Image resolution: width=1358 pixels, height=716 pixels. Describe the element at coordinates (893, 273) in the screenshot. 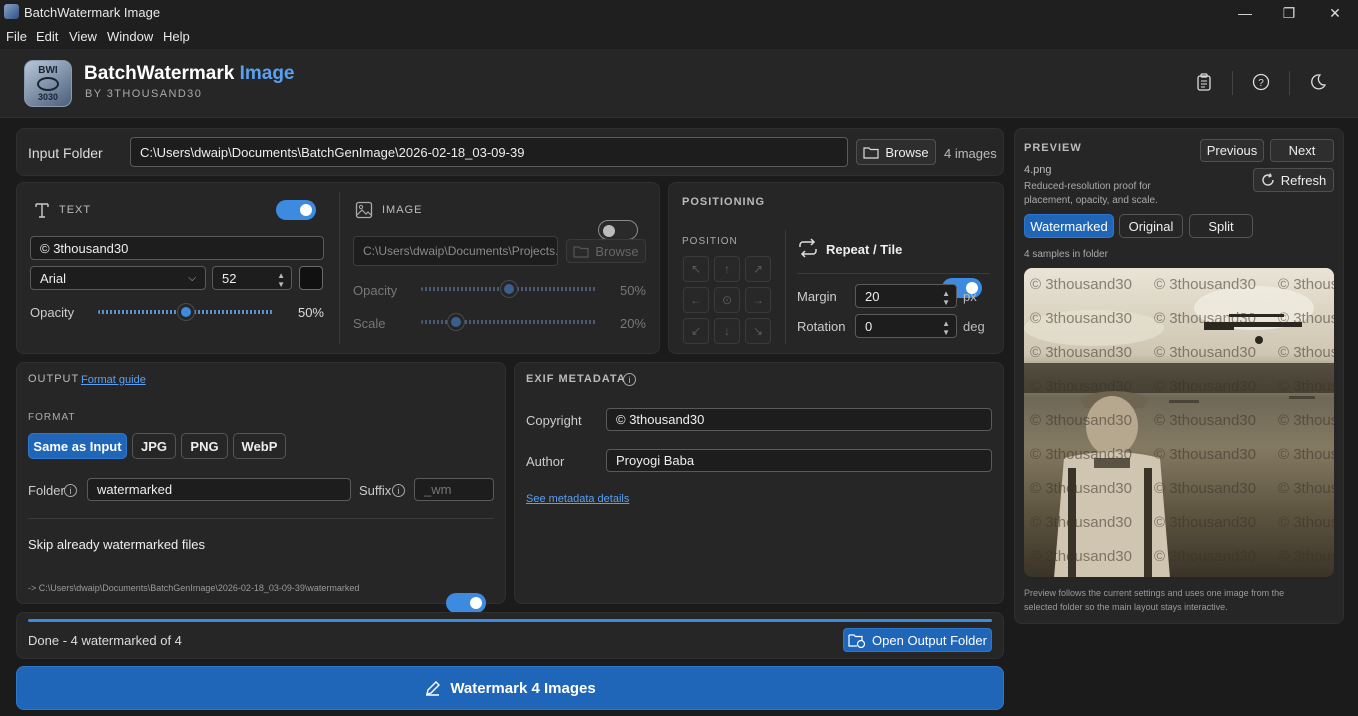

I see `divider` at that location.